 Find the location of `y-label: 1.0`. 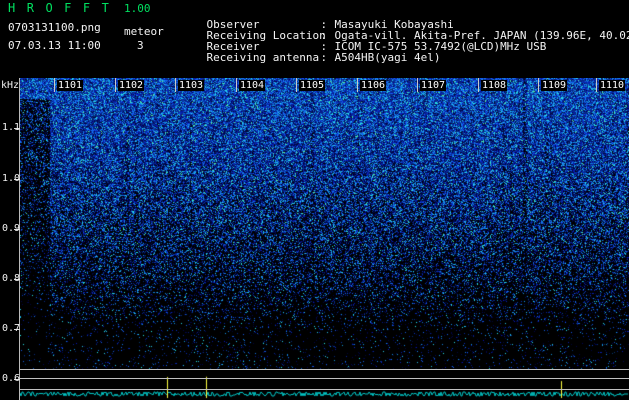

y-label: 1.0 is located at coordinates (11, 178).